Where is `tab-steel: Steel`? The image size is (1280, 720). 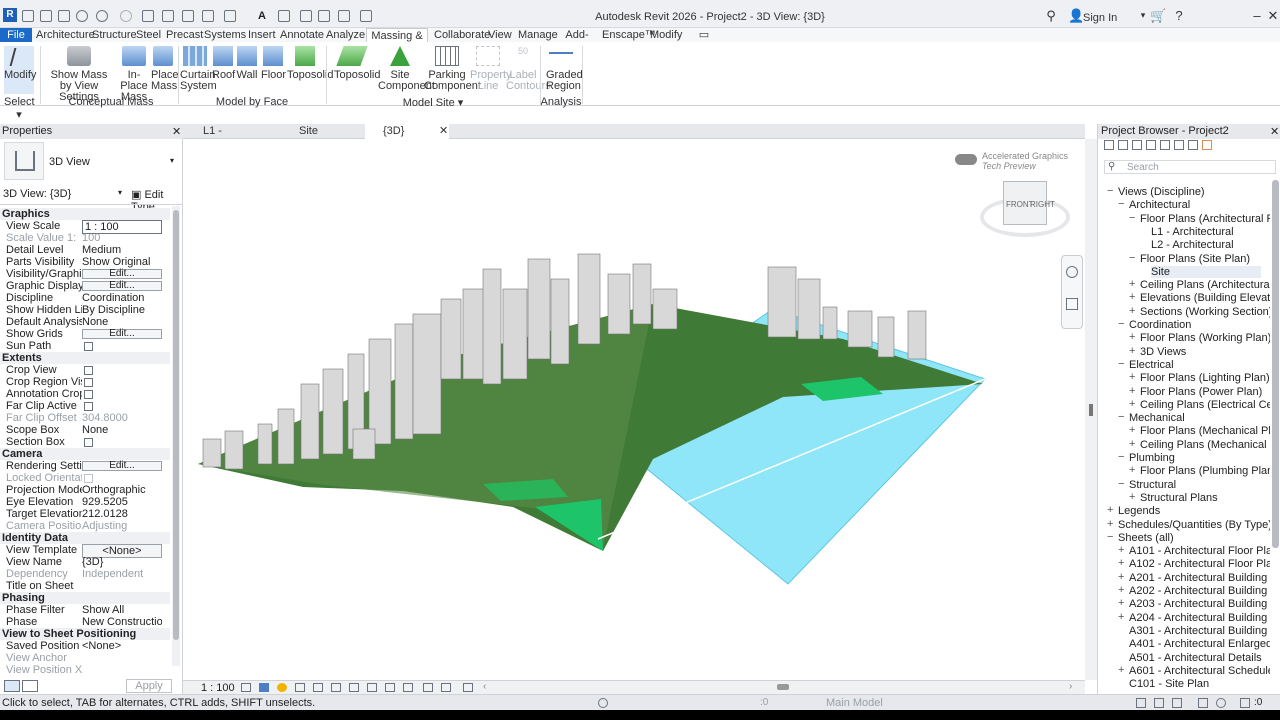
tab-steel: Steel is located at coordinates (148, 35).